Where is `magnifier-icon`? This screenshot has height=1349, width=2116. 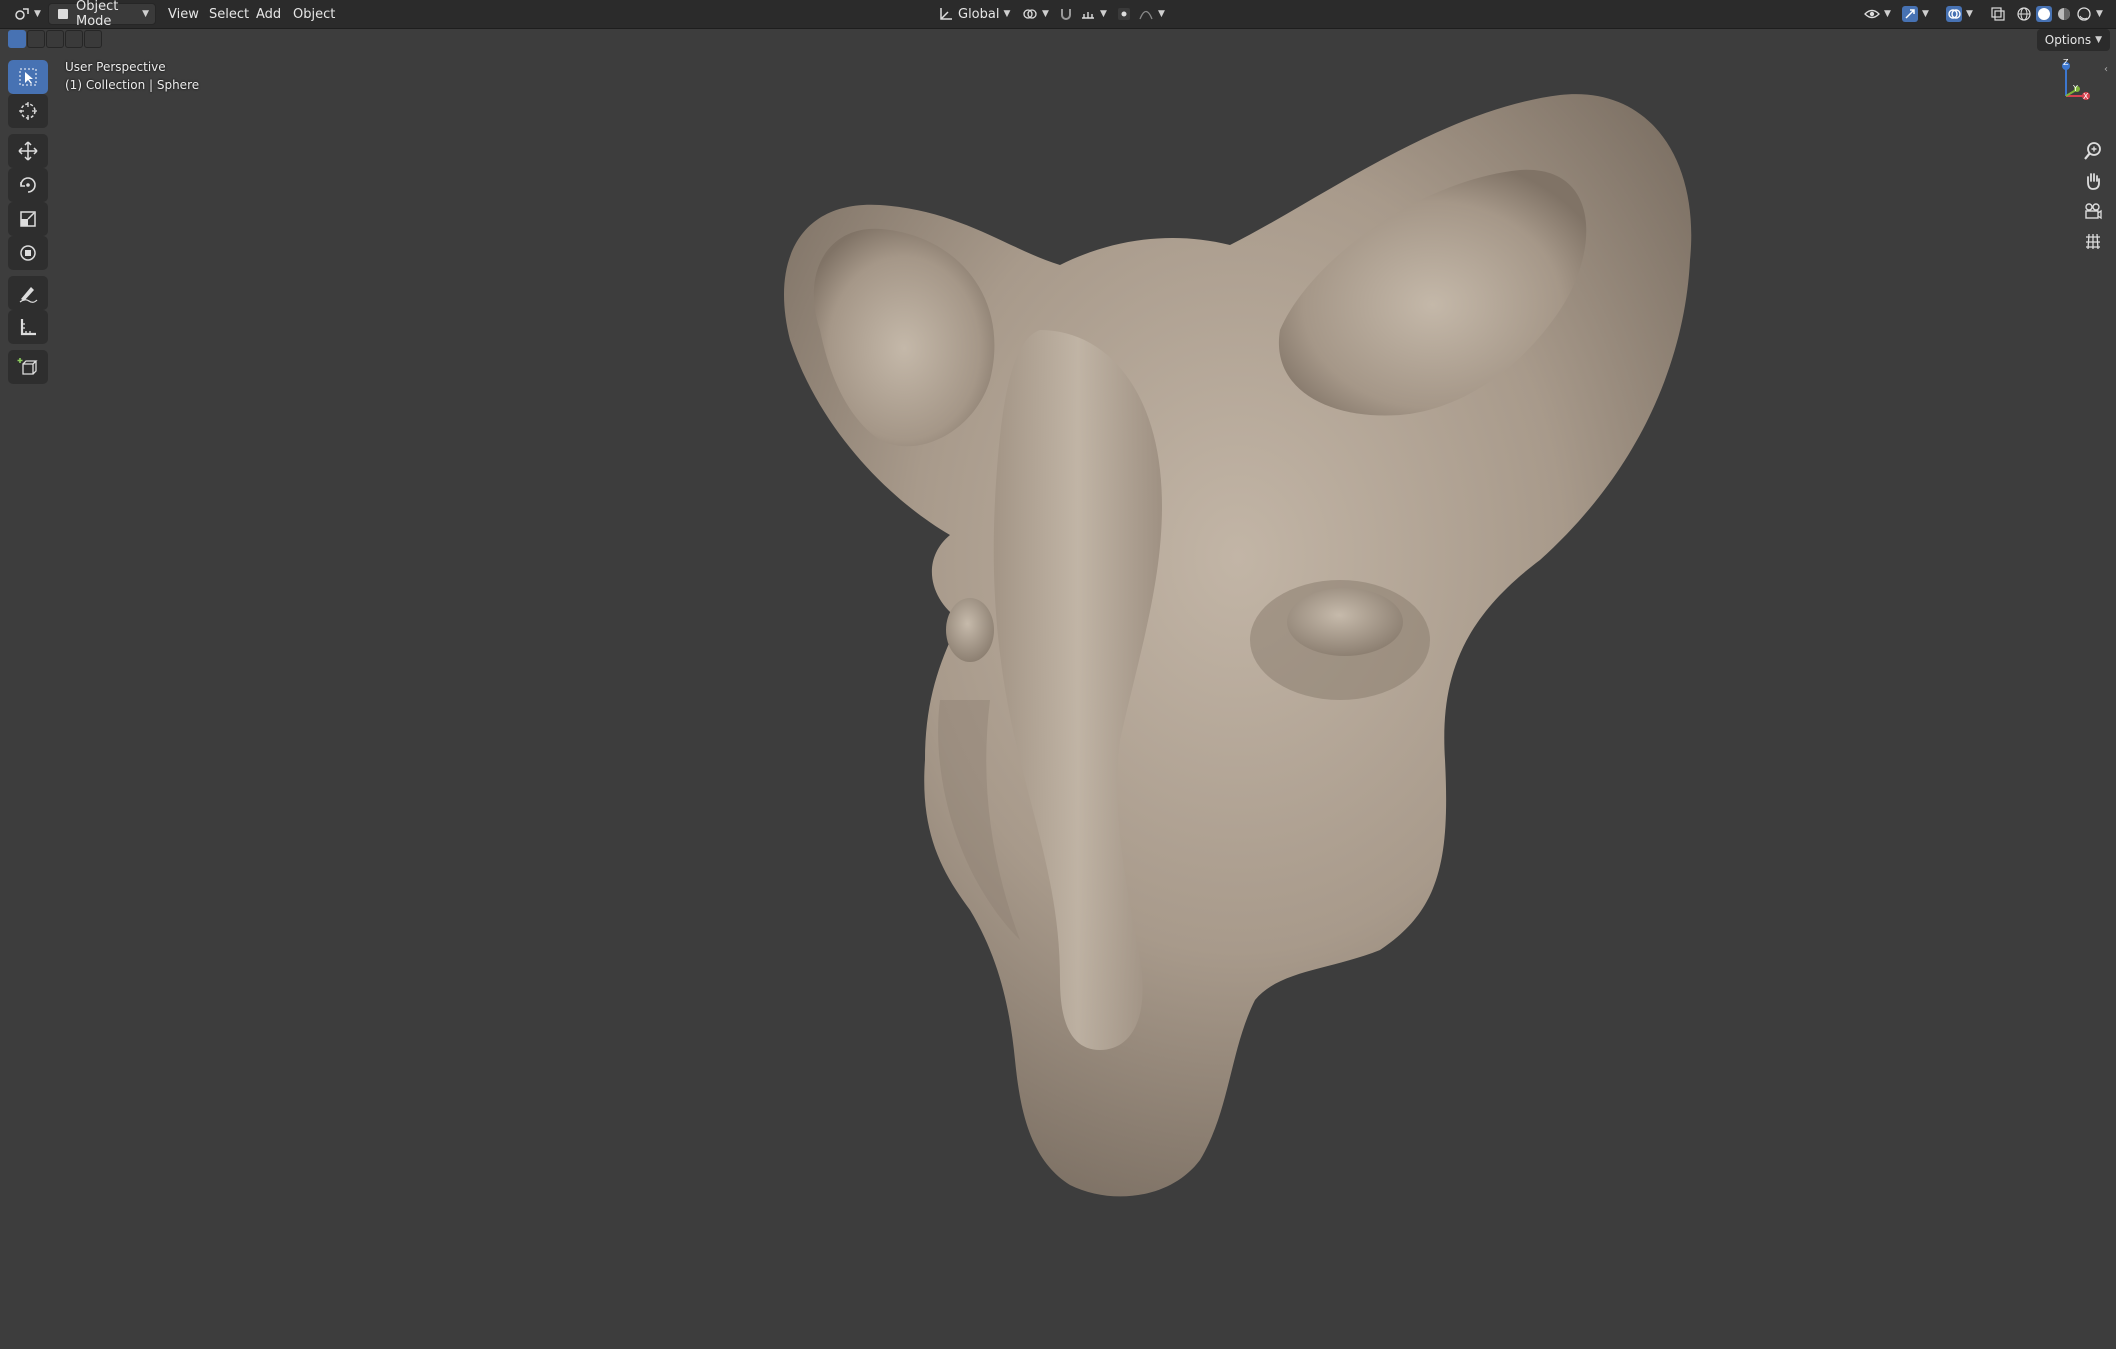 magnifier-icon is located at coordinates (2092, 151).